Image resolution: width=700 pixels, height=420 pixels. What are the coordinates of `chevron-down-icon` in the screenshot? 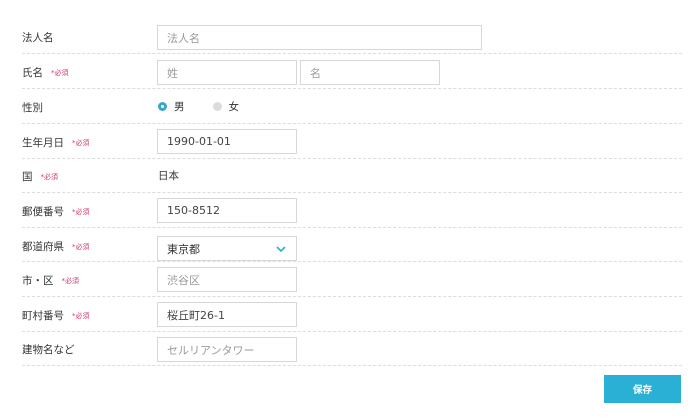 It's located at (281, 249).